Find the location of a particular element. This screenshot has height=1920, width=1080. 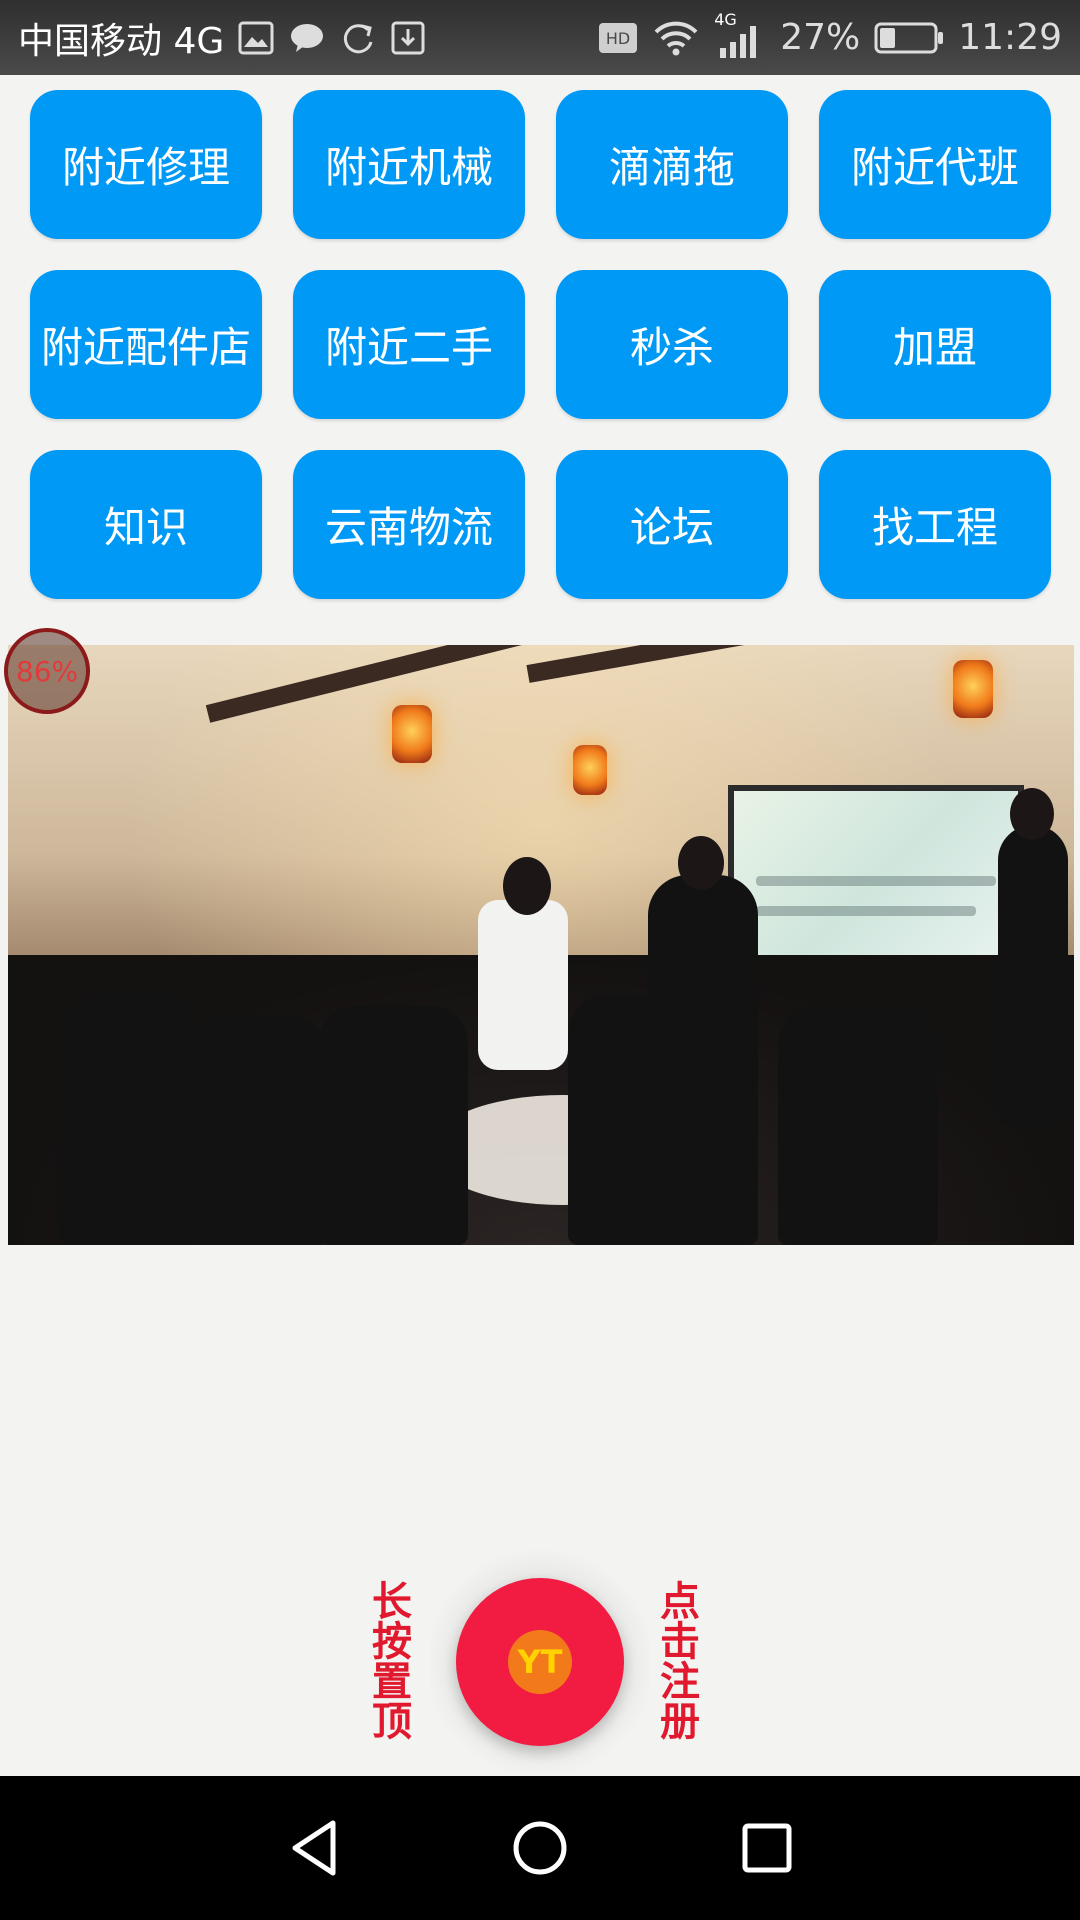

progress-badge: 86% is located at coordinates (47, 671).